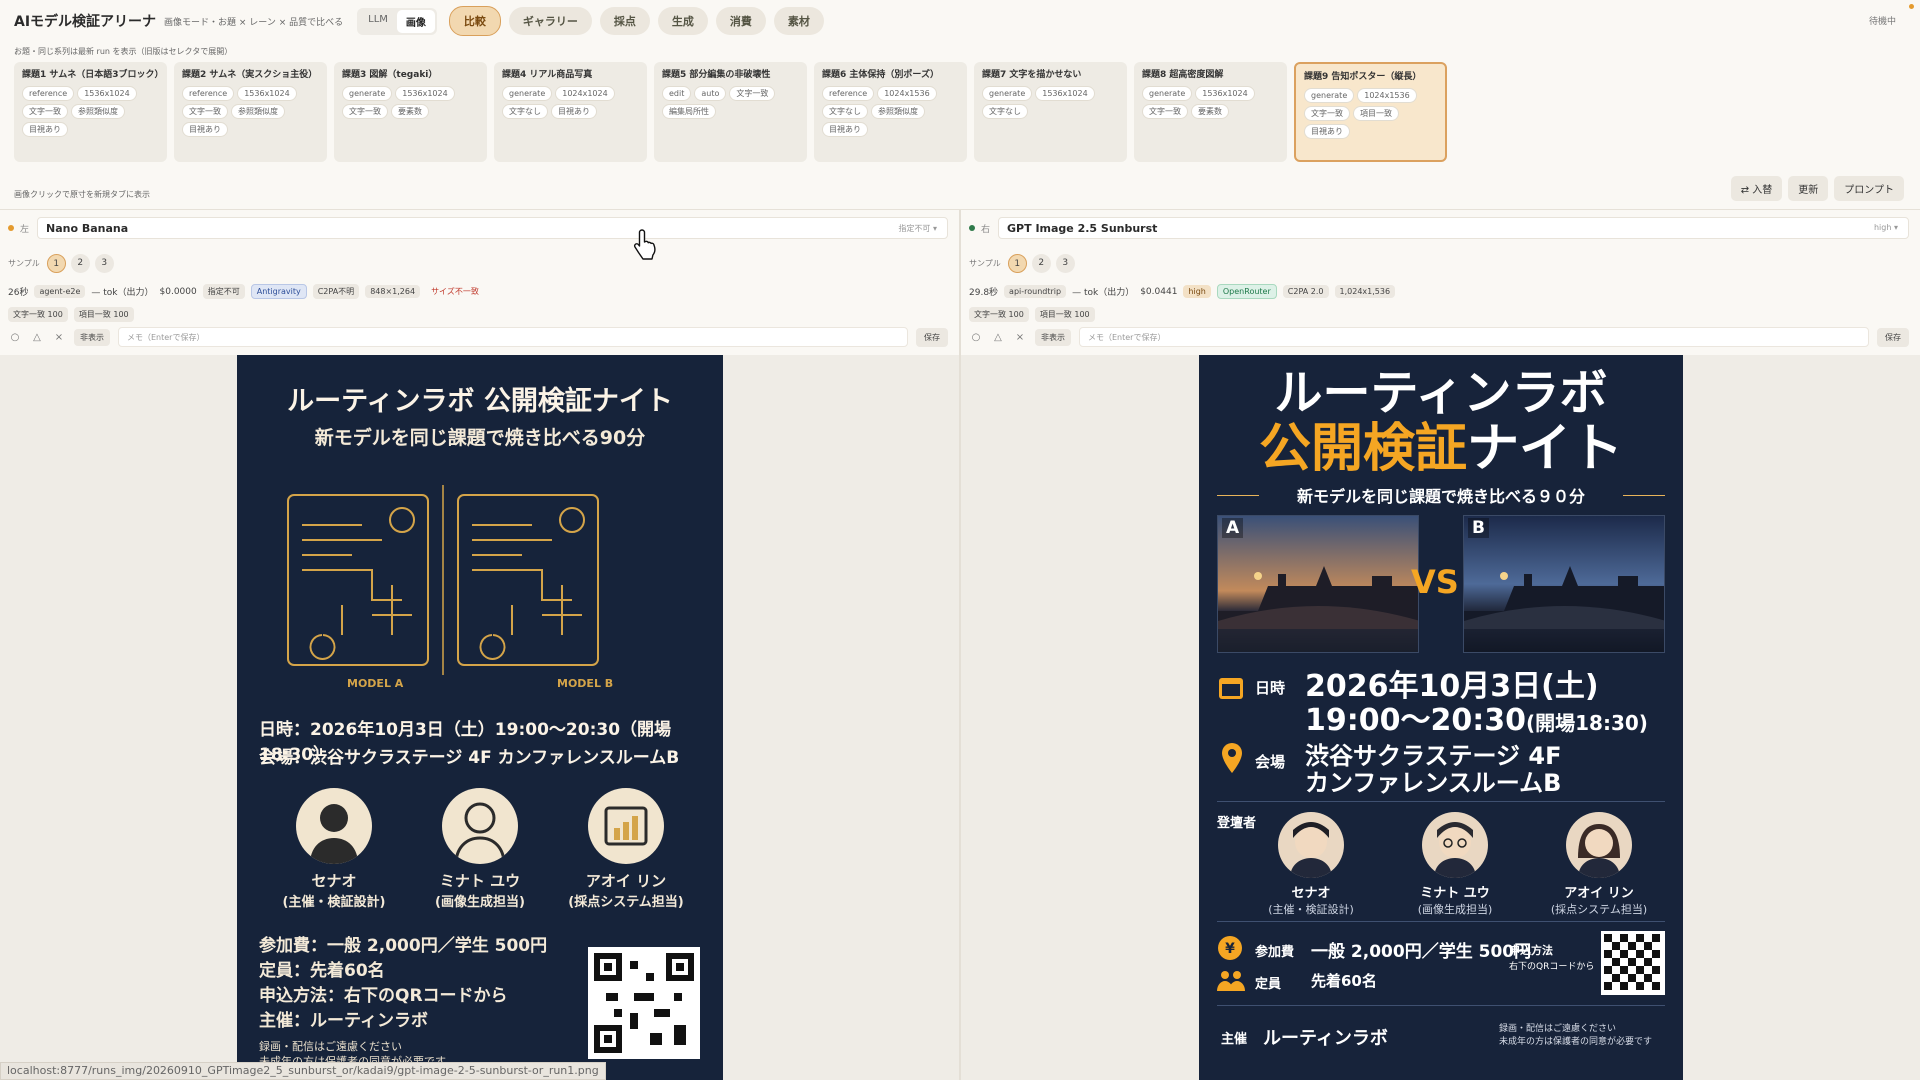  What do you see at coordinates (585, 93) in the screenshot?
I see `chip: 1024x1024` at bounding box center [585, 93].